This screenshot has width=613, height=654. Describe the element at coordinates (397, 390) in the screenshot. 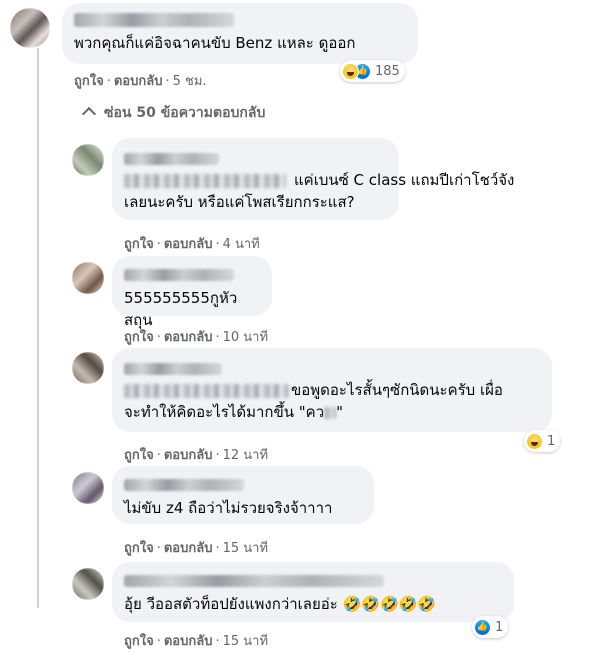

I see `reply-text: ขอพูดอะไรสั้นๆซักนิดนะครับ เผื่อ` at that location.